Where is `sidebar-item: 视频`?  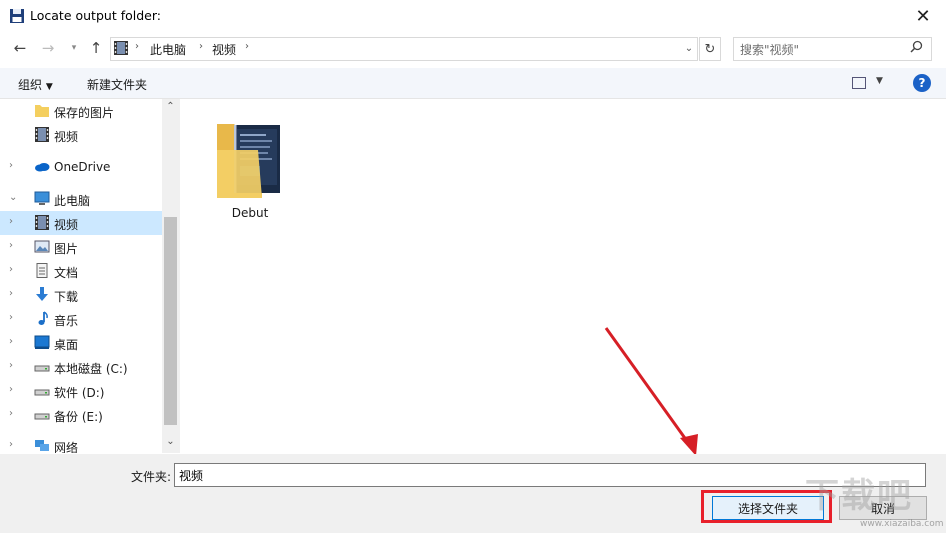 sidebar-item: 视频 is located at coordinates (81, 135).